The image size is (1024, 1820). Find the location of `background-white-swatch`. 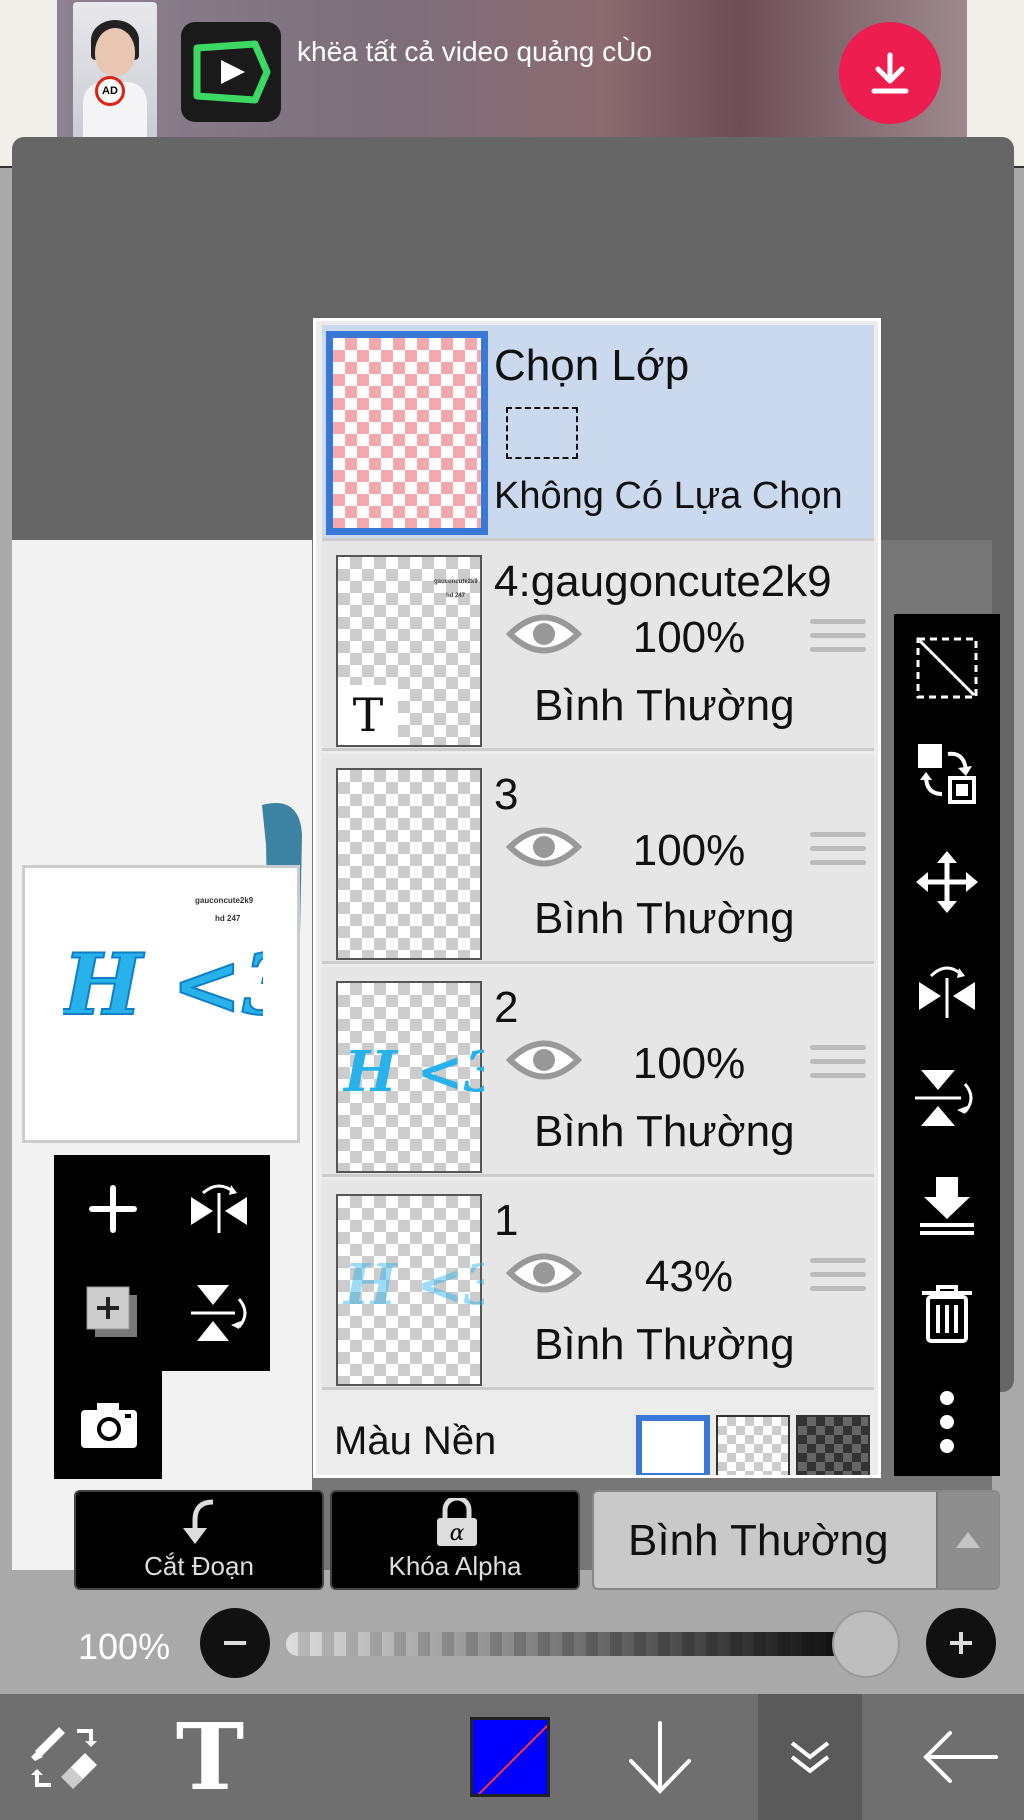

background-white-swatch is located at coordinates (673, 1445).